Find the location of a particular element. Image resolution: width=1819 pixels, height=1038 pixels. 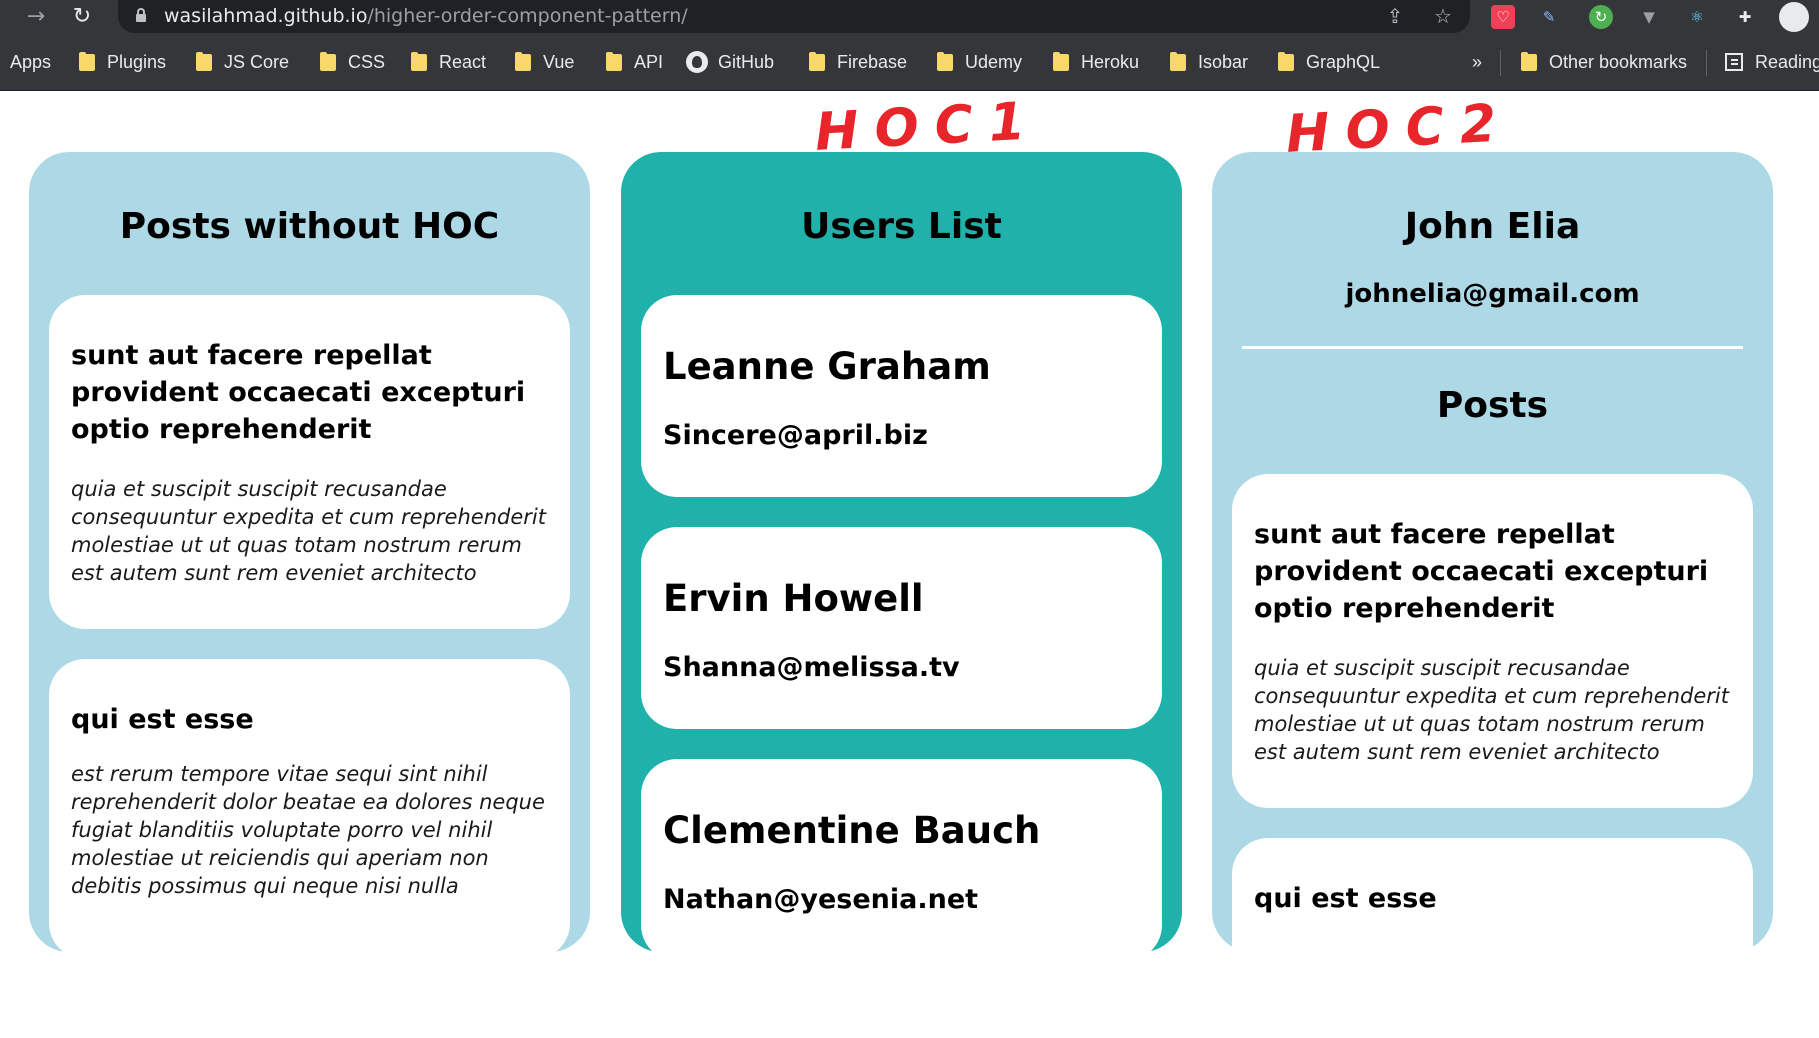

bookmark-label: CSS is located at coordinates (367, 61).